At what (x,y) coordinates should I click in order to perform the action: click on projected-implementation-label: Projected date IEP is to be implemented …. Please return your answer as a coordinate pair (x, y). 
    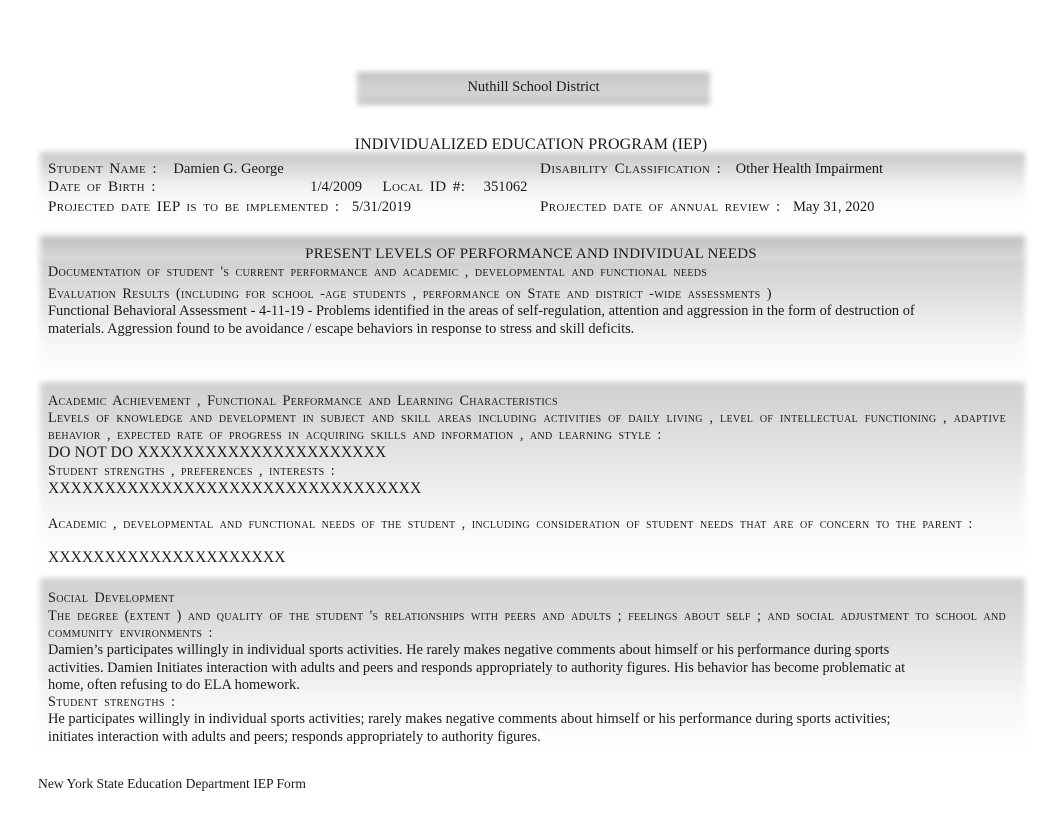
    Looking at the image, I should click on (194, 206).